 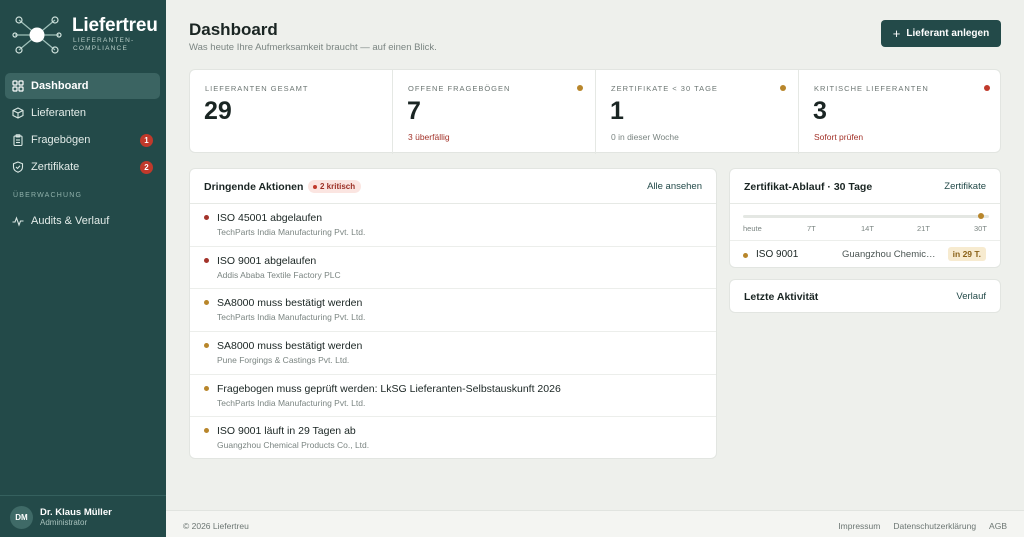 I want to click on timeline-tick: heute, so click(x=752, y=228).